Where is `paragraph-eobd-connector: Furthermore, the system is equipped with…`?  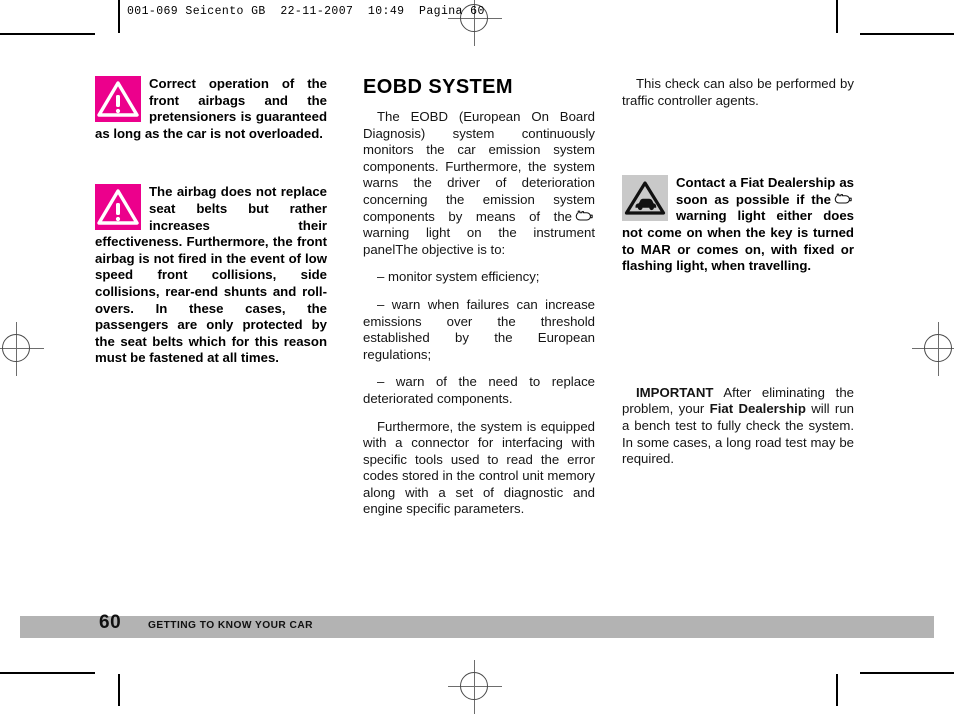
paragraph-eobd-connector: Furthermore, the system is equipped with… is located at coordinates (479, 469).